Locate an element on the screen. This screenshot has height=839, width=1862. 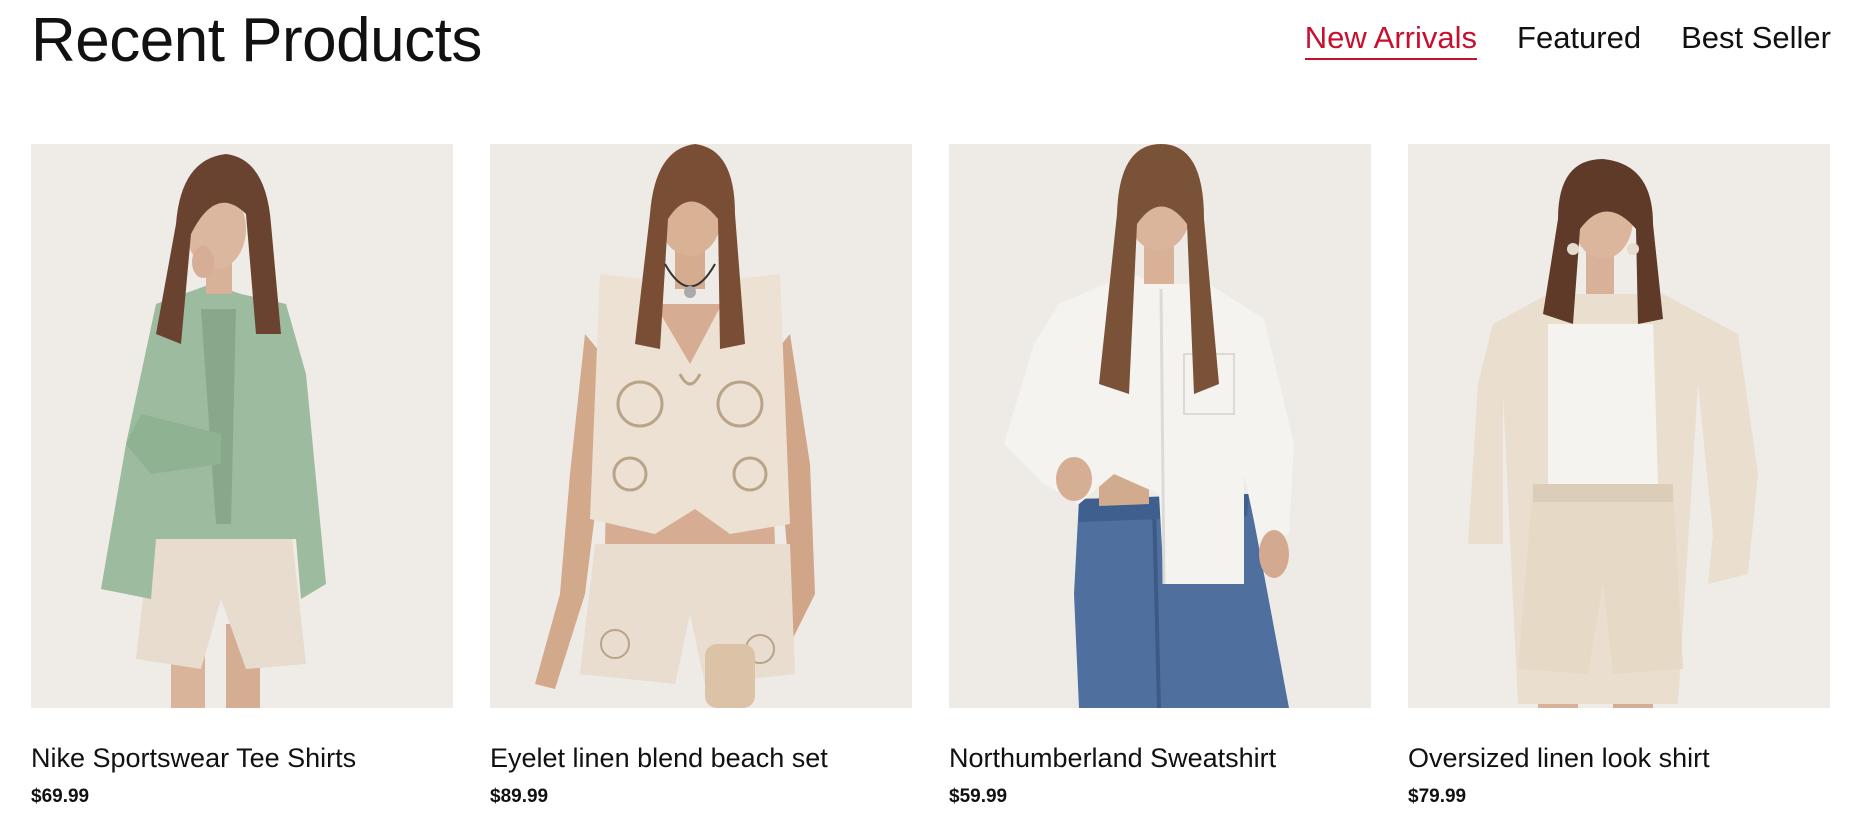
tab-featured: Featured is located at coordinates (1579, 40).